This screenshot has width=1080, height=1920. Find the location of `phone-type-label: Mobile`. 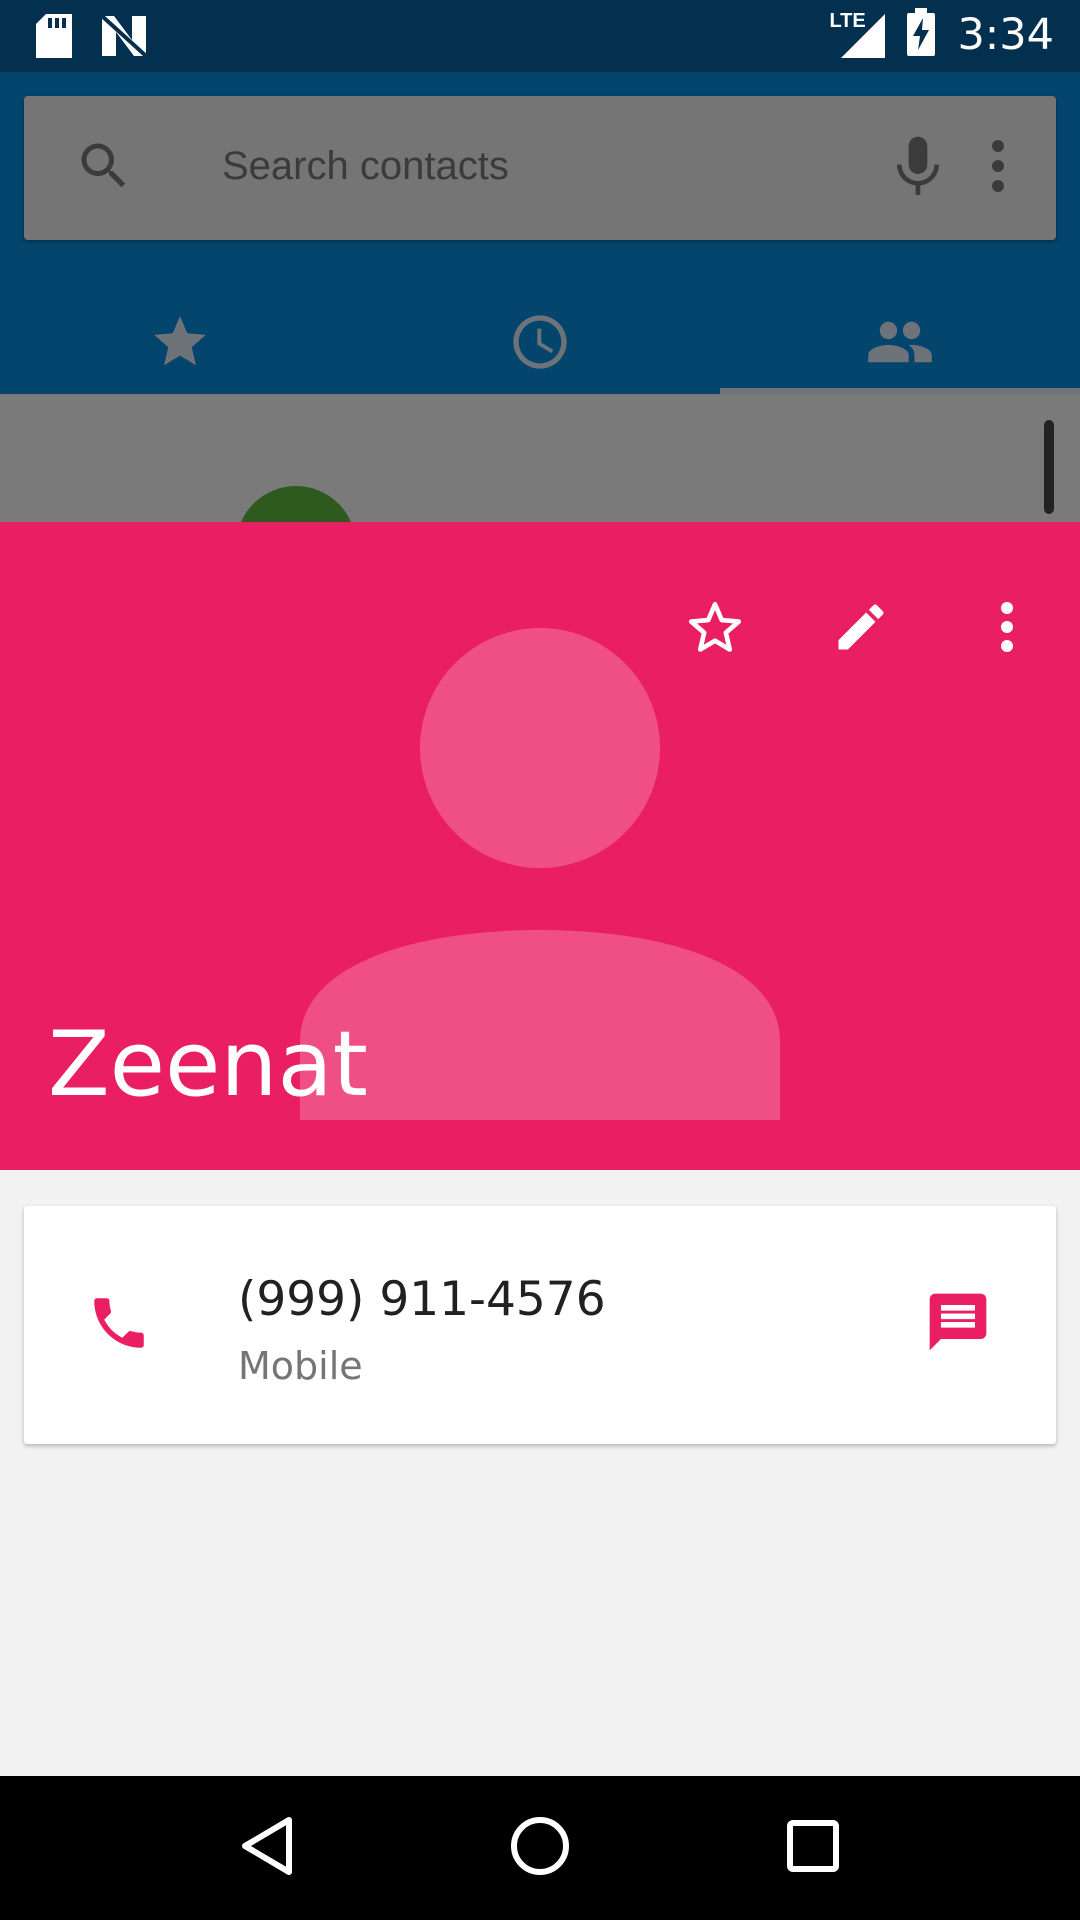

phone-type-label: Mobile is located at coordinates (300, 1366).